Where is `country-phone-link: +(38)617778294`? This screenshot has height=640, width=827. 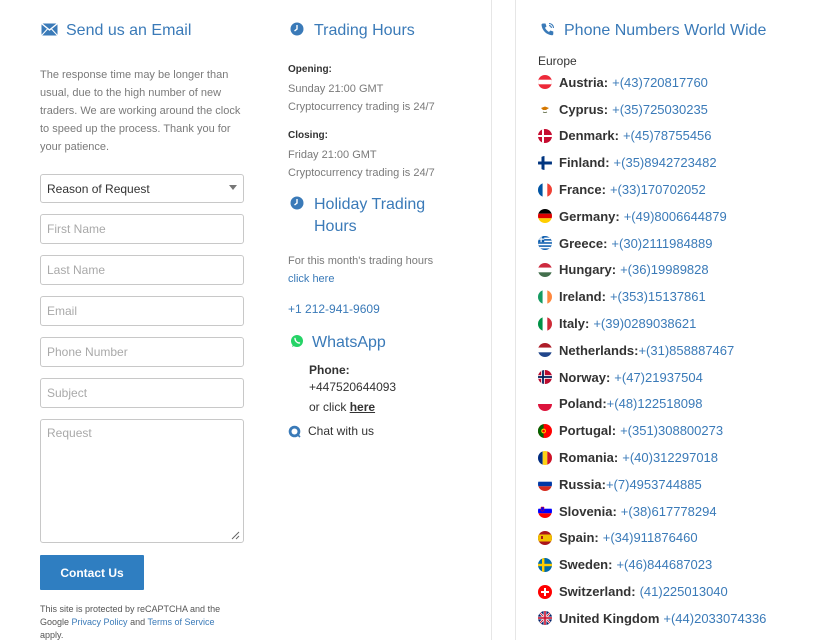
country-phone-link: +(38)617778294 is located at coordinates (669, 511).